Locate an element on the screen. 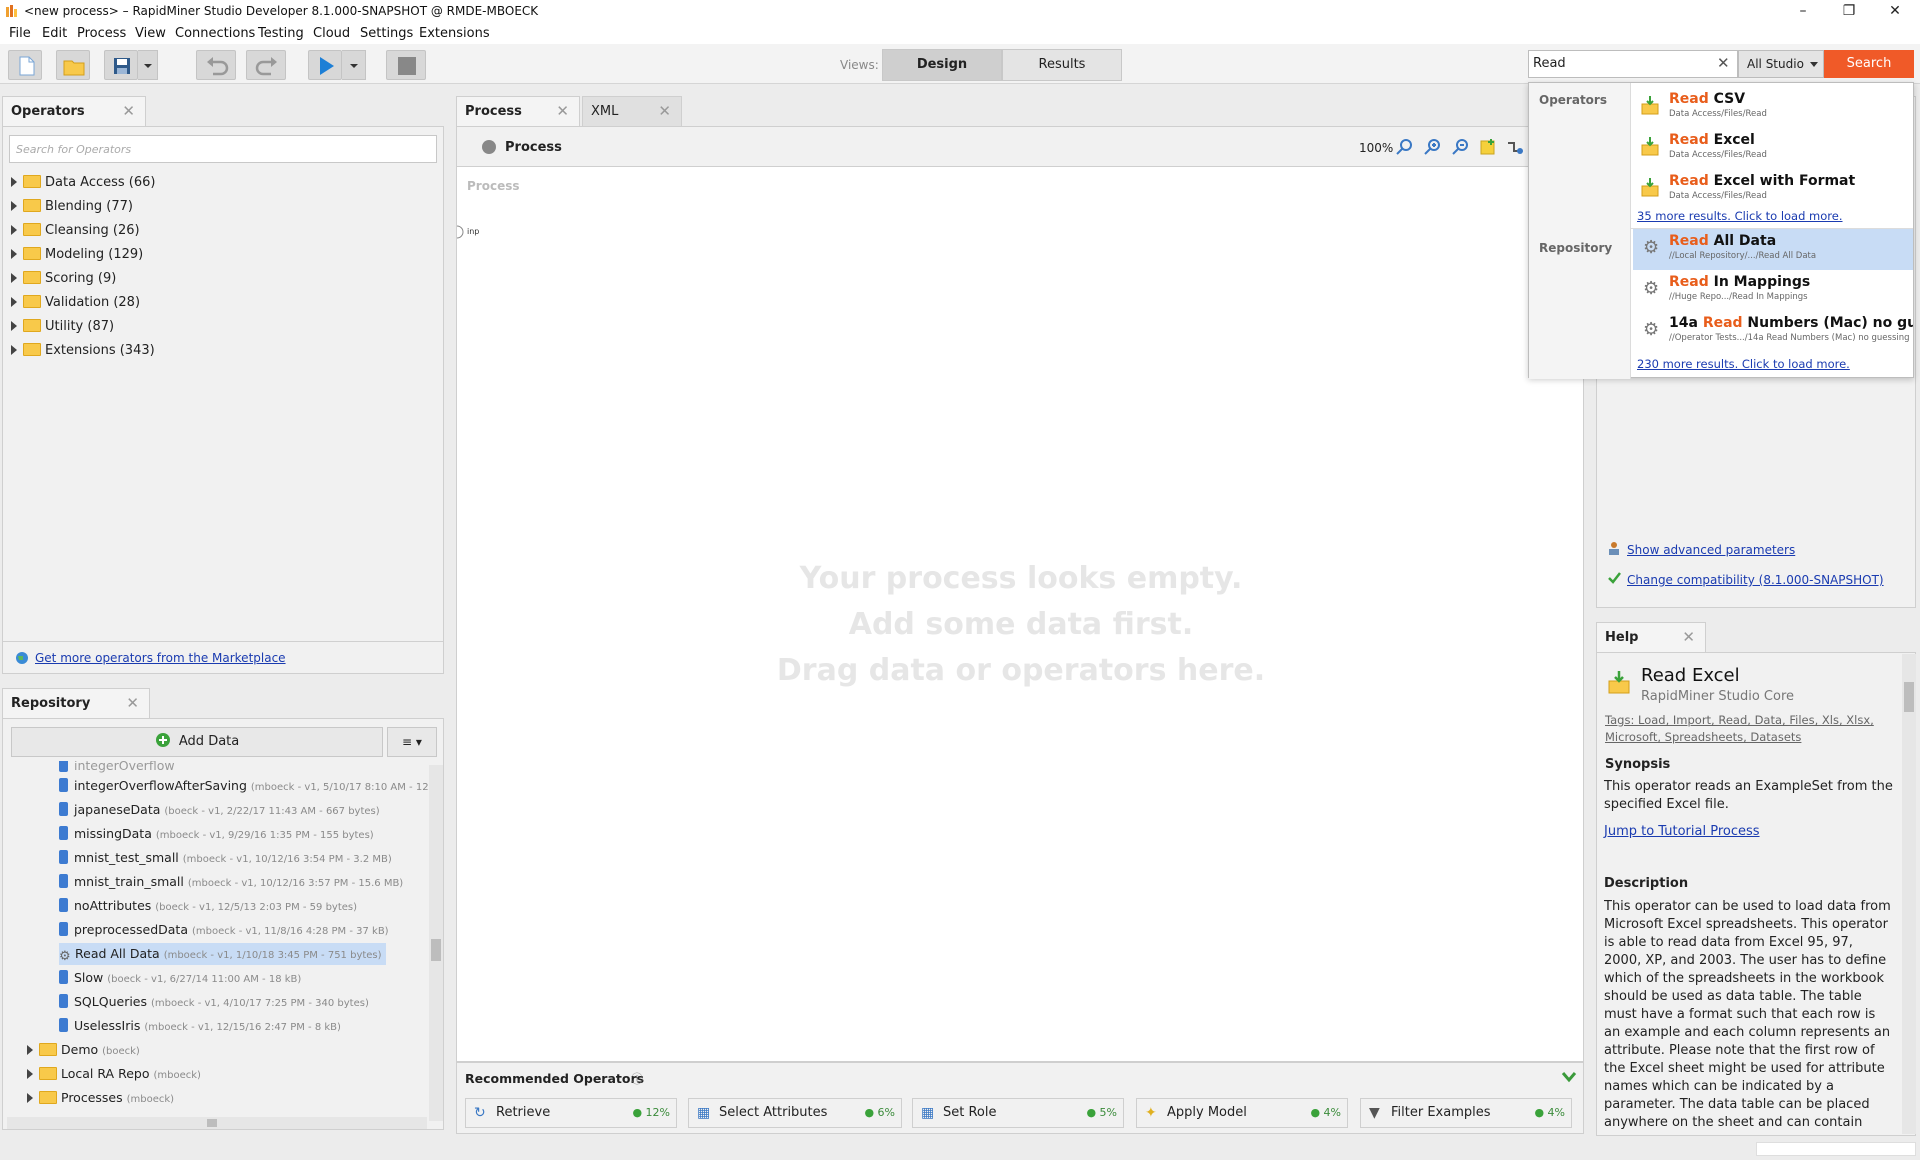 The image size is (1920, 1160). global-search-field: Read ✕ is located at coordinates (1633, 64).